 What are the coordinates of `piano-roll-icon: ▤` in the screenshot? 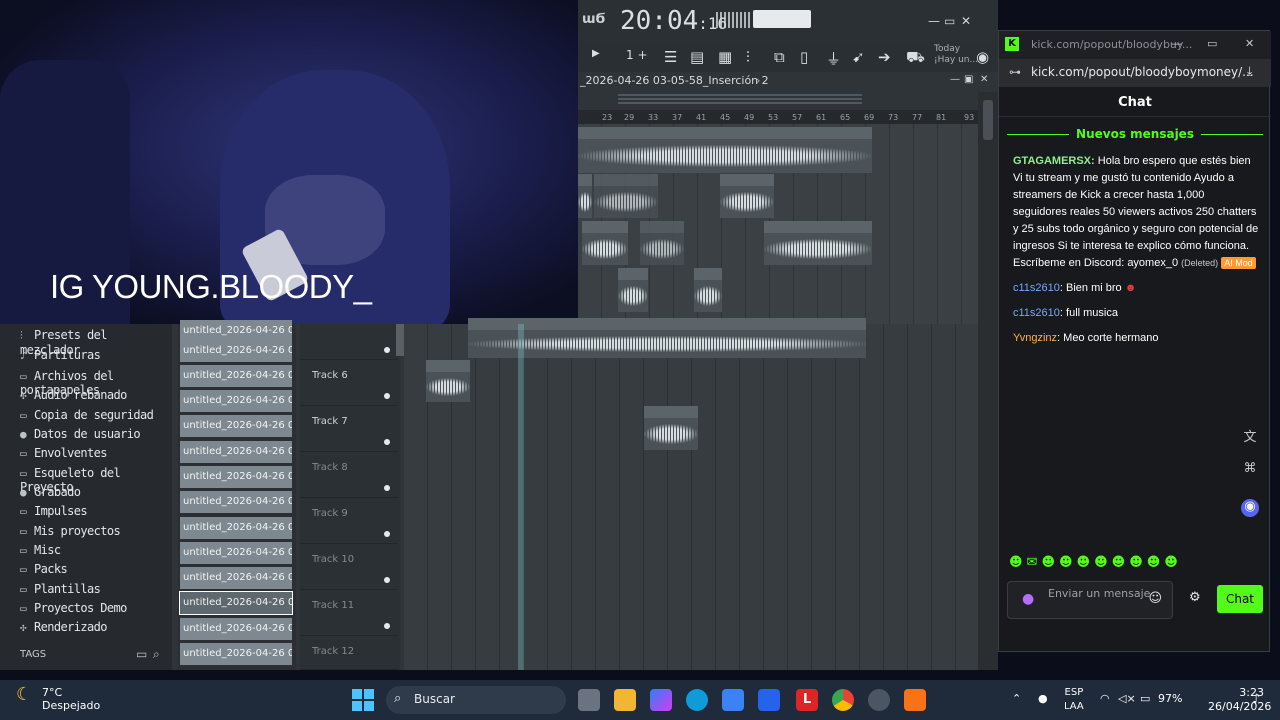 It's located at (697, 57).